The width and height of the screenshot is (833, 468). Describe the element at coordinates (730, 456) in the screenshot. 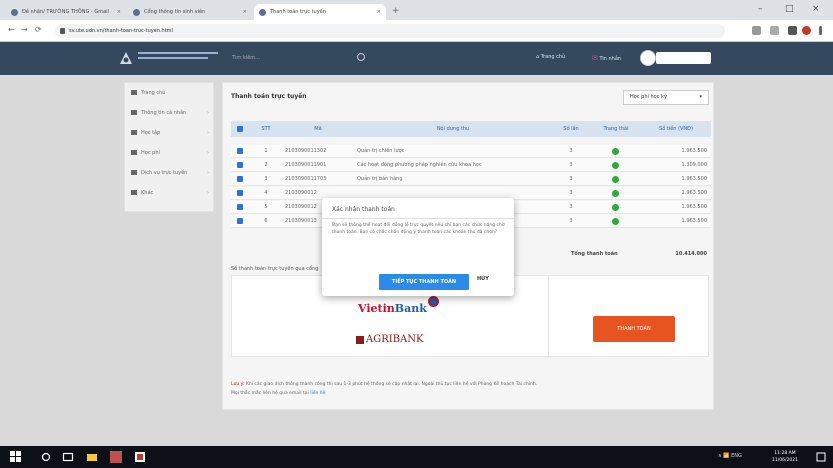

I see `system-tray: ∧ 📶 ENG` at that location.